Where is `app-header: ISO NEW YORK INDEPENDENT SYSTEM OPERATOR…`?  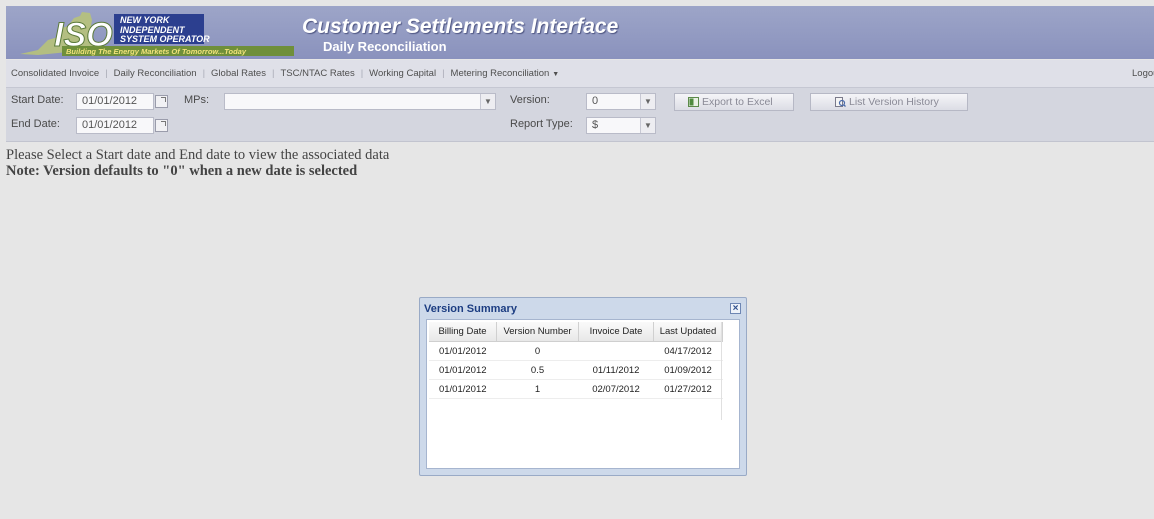
app-header: ISO NEW YORK INDEPENDENT SYSTEM OPERATOR… is located at coordinates (580, 32).